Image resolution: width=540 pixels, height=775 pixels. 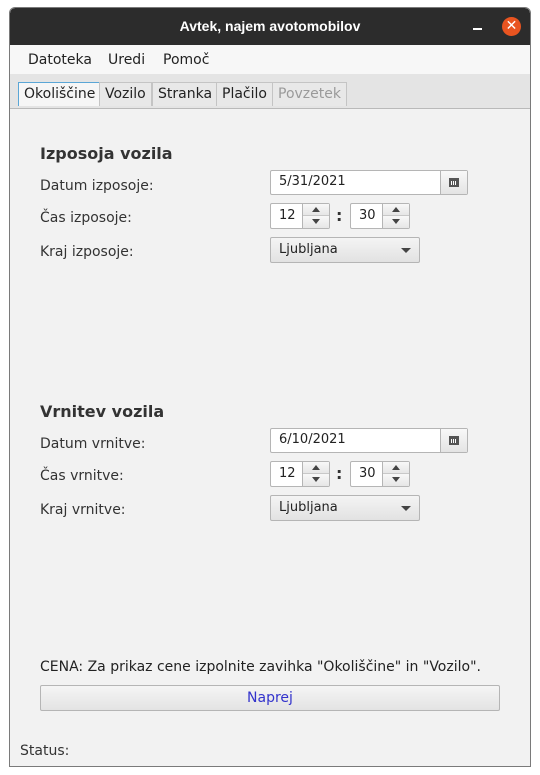 I want to click on window-title: Avtek, najem avotomobilov, so click(x=270, y=26).